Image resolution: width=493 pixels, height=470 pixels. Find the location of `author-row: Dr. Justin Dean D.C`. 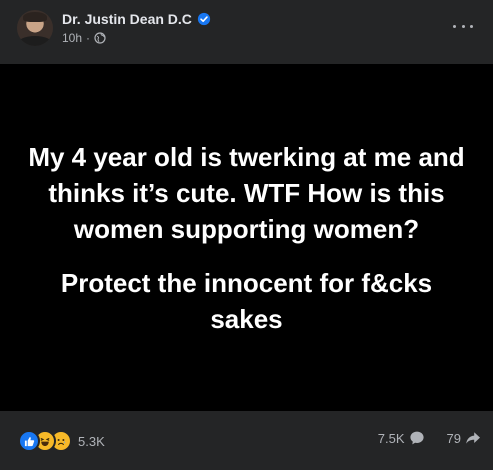

author-row: Dr. Justin Dean D.C is located at coordinates (136, 19).